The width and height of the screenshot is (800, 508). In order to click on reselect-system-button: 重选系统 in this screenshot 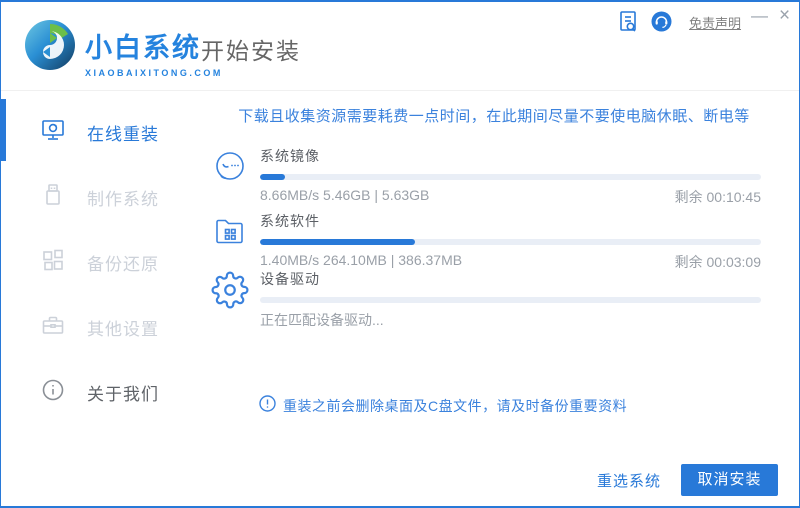, I will do `click(632, 480)`.